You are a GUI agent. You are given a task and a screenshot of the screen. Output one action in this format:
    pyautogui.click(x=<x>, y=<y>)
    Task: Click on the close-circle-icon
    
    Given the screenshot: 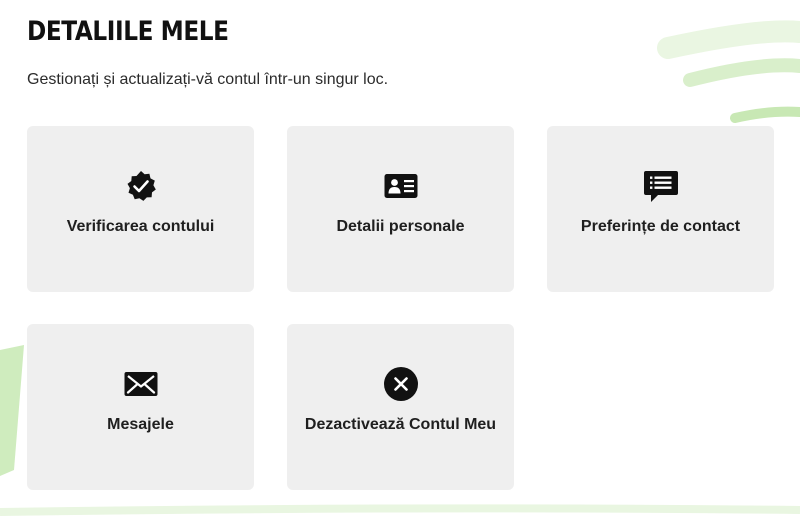 What is the action you would take?
    pyautogui.click(x=401, y=384)
    